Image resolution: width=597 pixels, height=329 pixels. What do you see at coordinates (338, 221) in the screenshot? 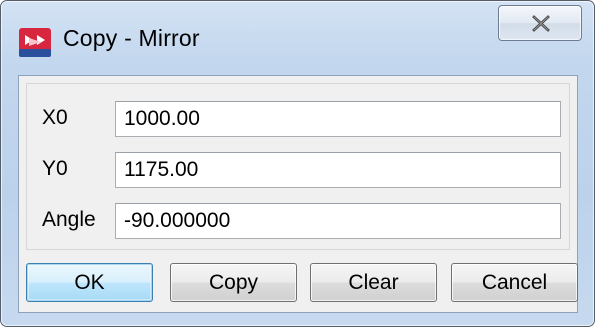
I see `angle-input` at bounding box center [338, 221].